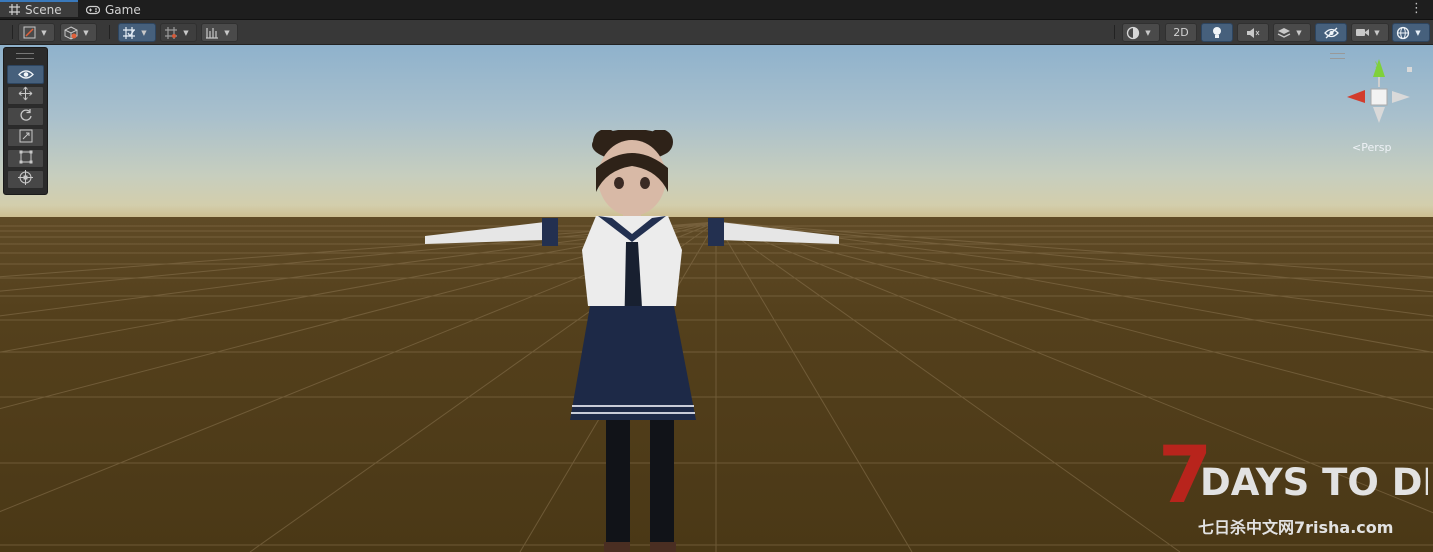 Image resolution: width=1433 pixels, height=552 pixels. I want to click on ruler-dropdown: ▼, so click(219, 32).